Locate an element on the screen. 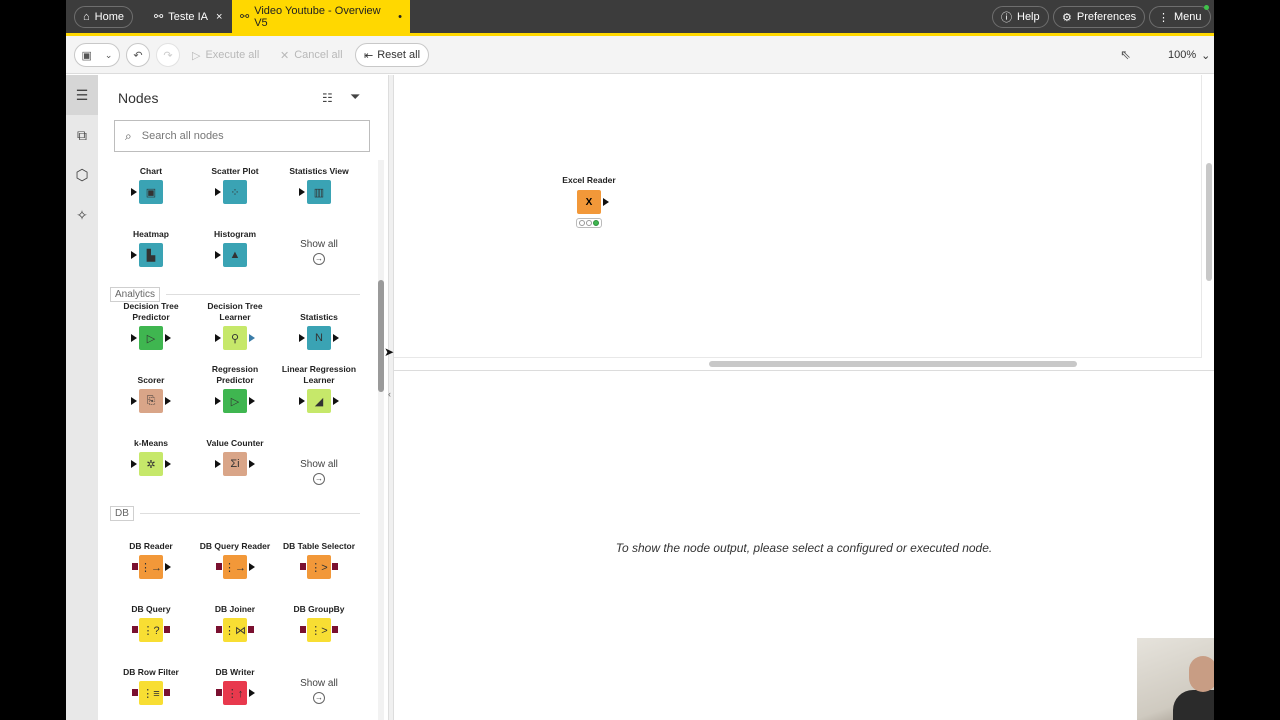 The height and width of the screenshot is (720, 1280). node-db-row-filter: DB Row Filter ⋮≡ is located at coordinates (151, 680).